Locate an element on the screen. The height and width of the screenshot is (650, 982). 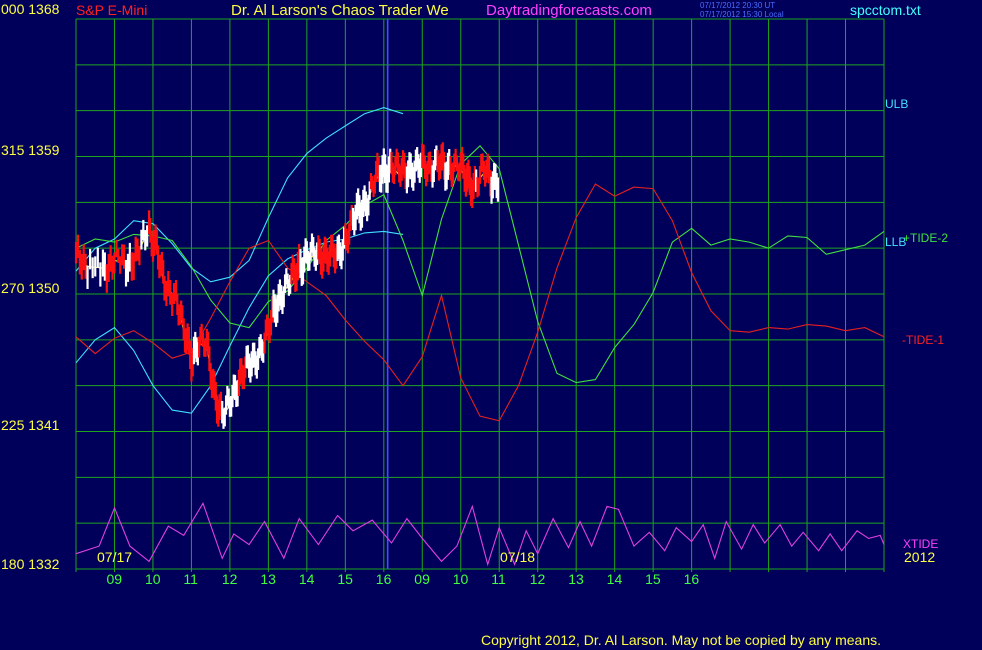
symbol-title: S&P E-Mini is located at coordinates (112, 10).